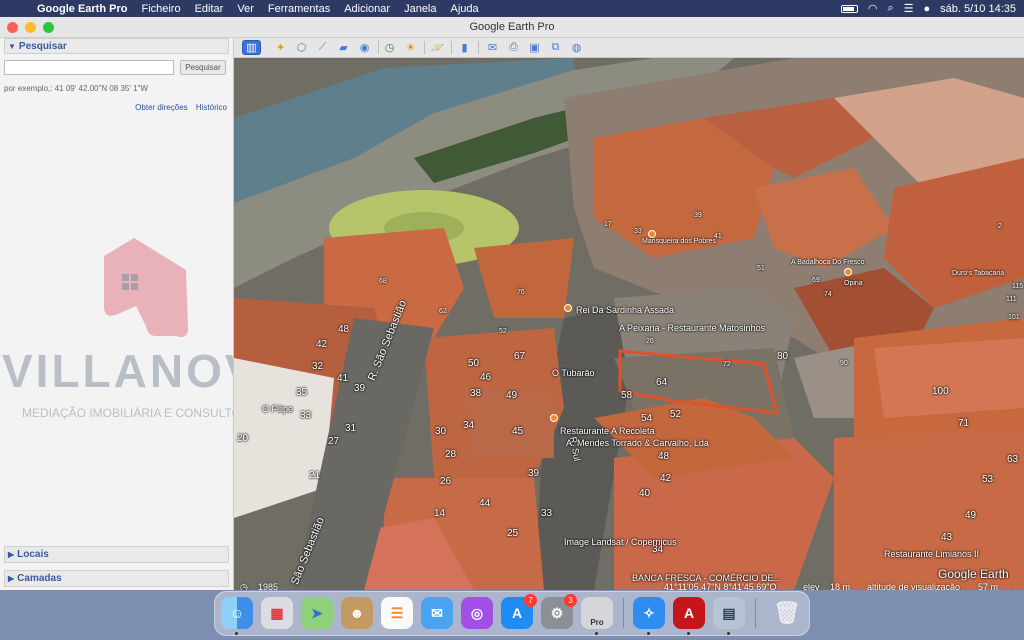 This screenshot has height=640, width=1024. What do you see at coordinates (420, 9) in the screenshot?
I see `menu-janela: Janela` at bounding box center [420, 9].